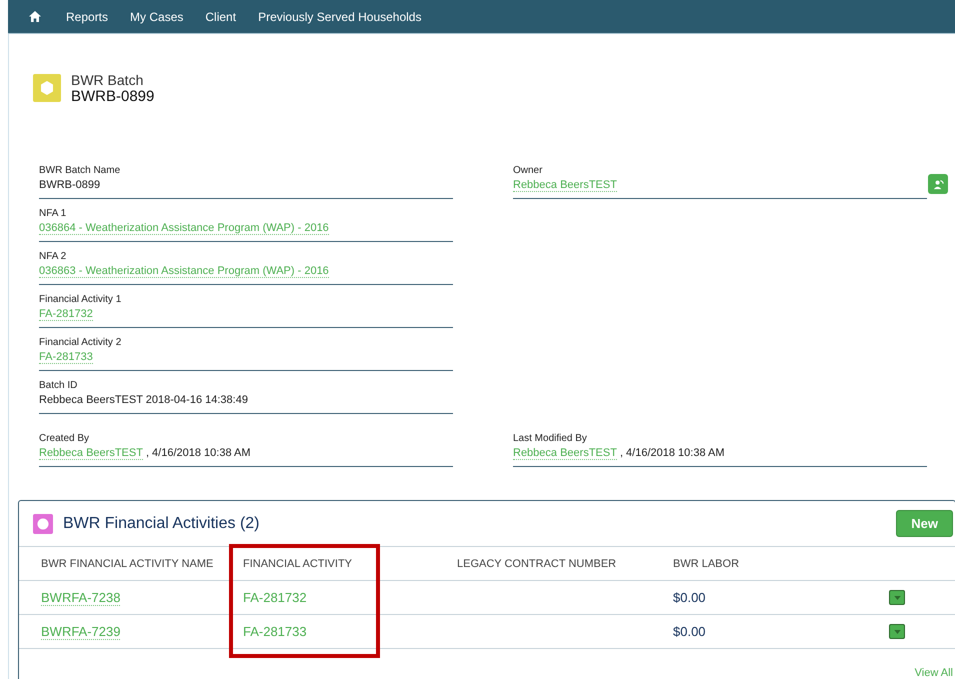  Describe the element at coordinates (161, 523) in the screenshot. I see `related-list-title: BWR Financial Activities (2)` at that location.